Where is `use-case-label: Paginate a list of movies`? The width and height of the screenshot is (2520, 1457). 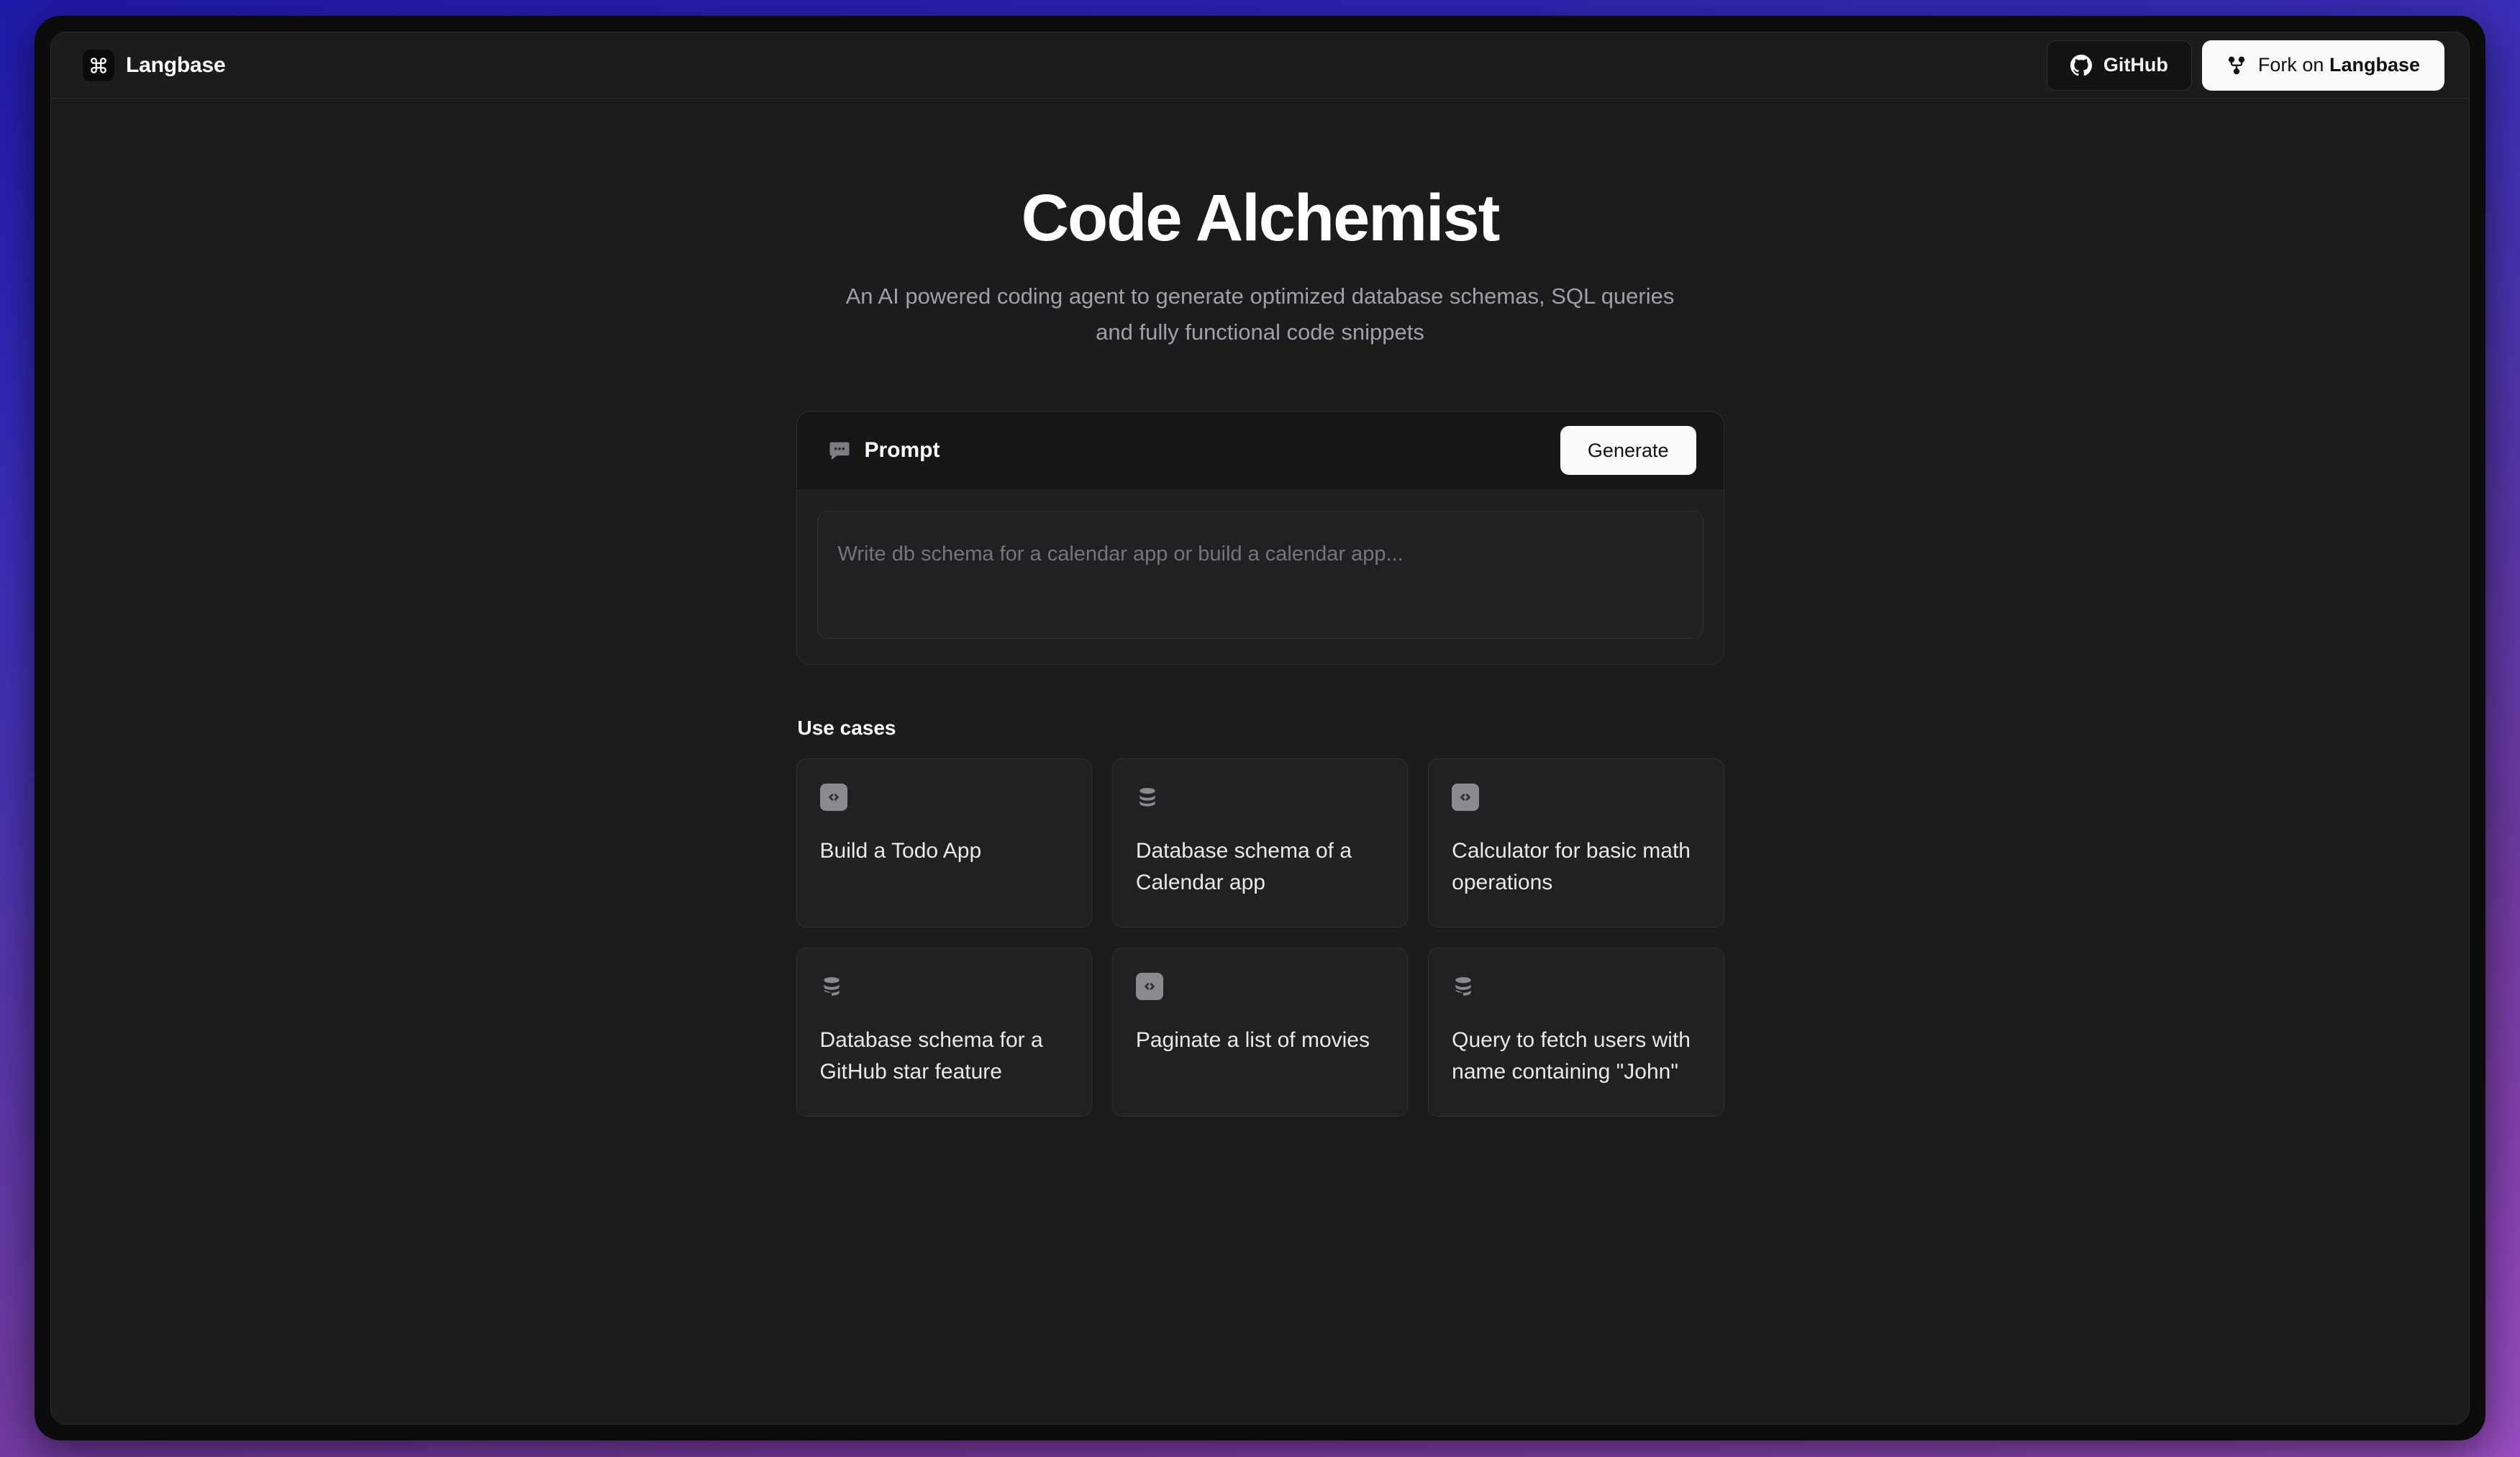 use-case-label: Paginate a list of movies is located at coordinates (1252, 1039).